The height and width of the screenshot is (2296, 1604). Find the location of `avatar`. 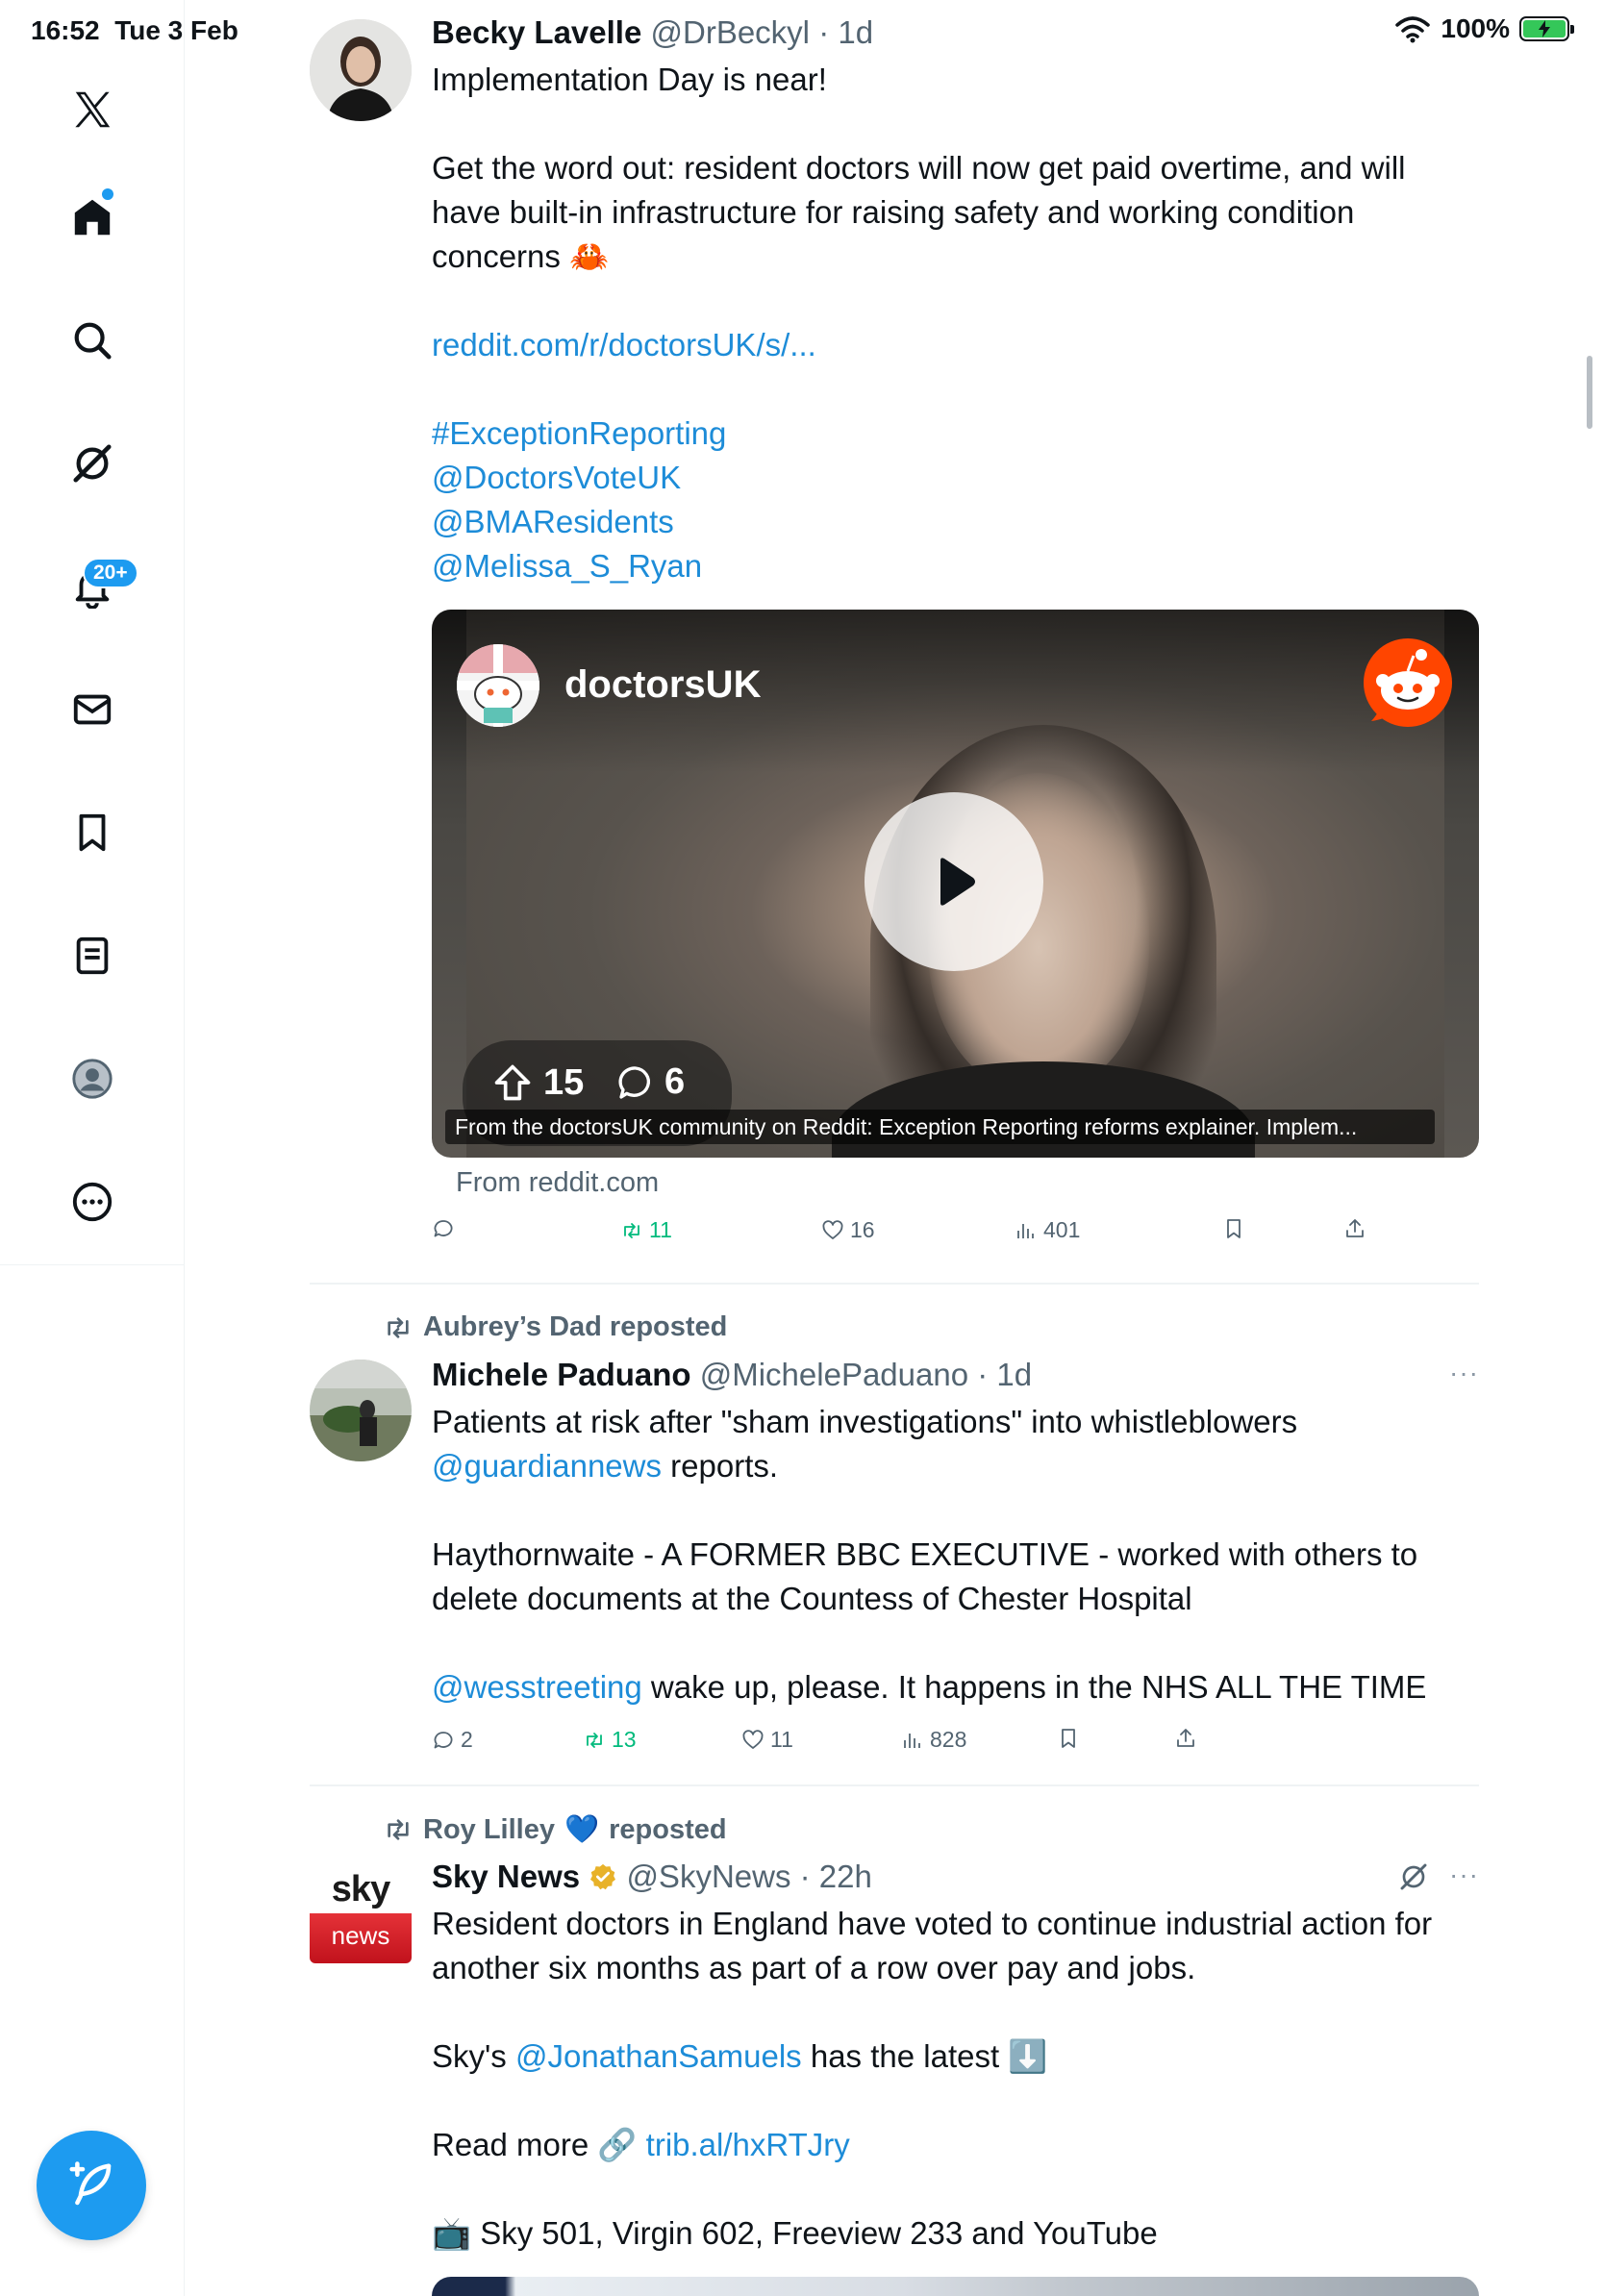

avatar is located at coordinates (361, 1410).